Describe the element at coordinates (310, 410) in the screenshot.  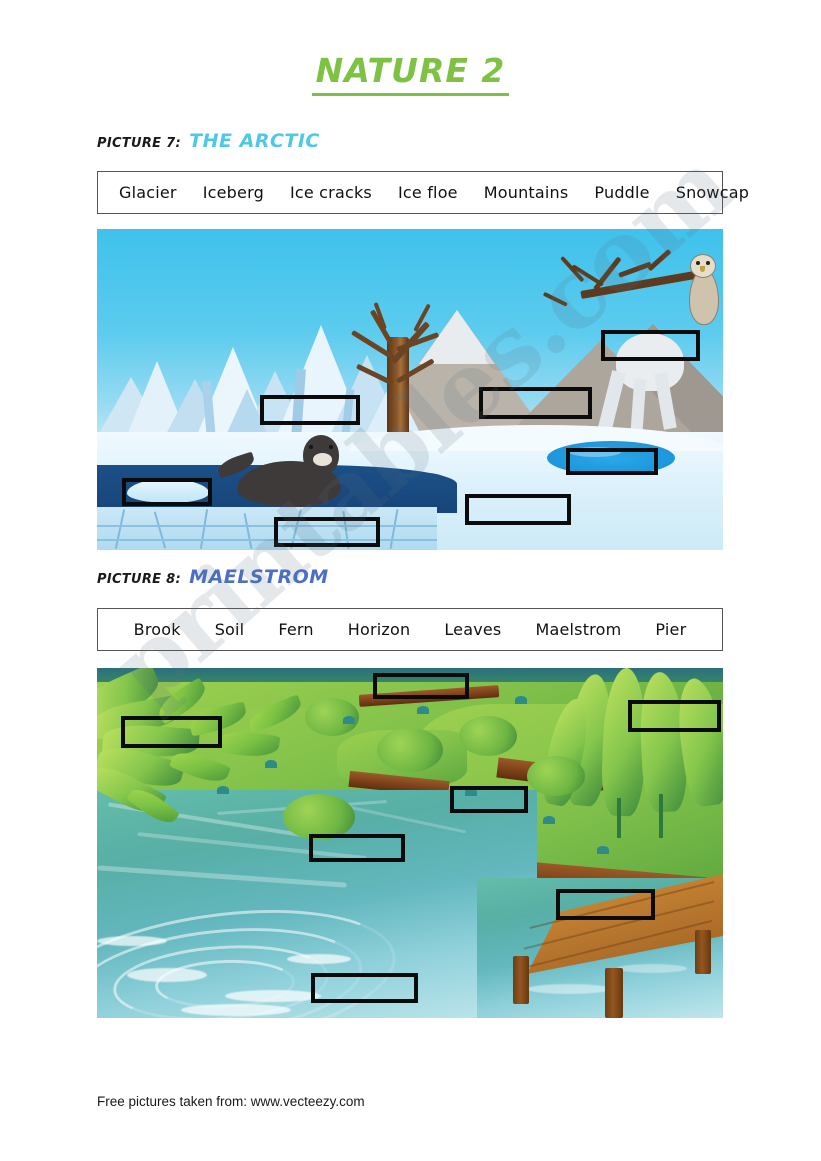
I see `answer-box-iceberg` at that location.